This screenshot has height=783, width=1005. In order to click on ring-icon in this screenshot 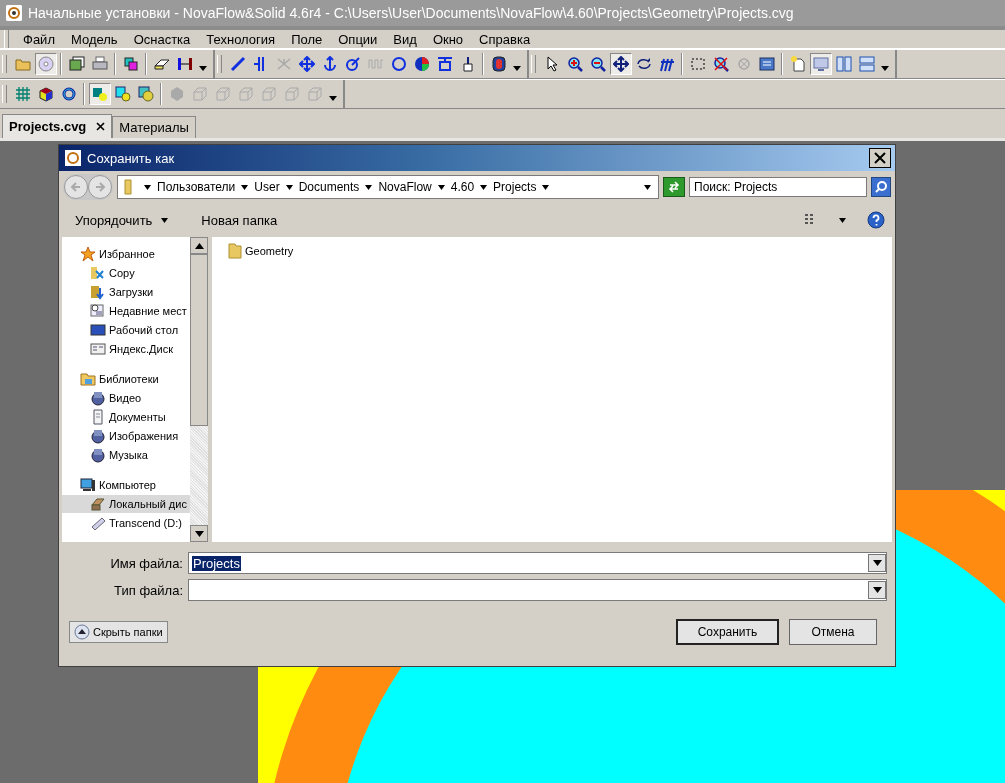, I will do `click(68, 94)`.